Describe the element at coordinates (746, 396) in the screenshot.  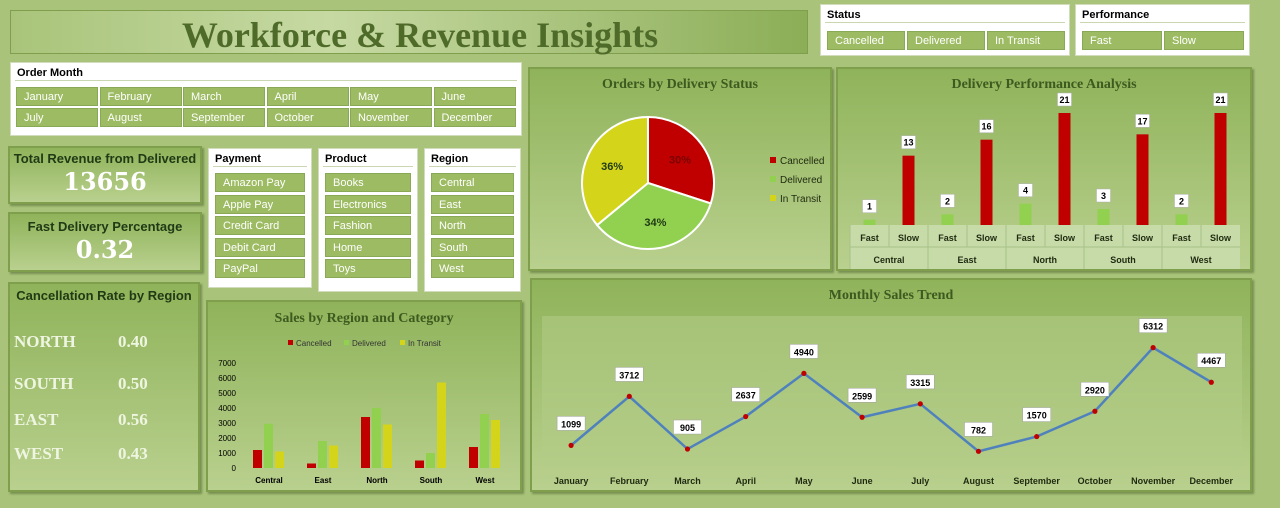
I see `monthly-data-label-april: 2637` at that location.